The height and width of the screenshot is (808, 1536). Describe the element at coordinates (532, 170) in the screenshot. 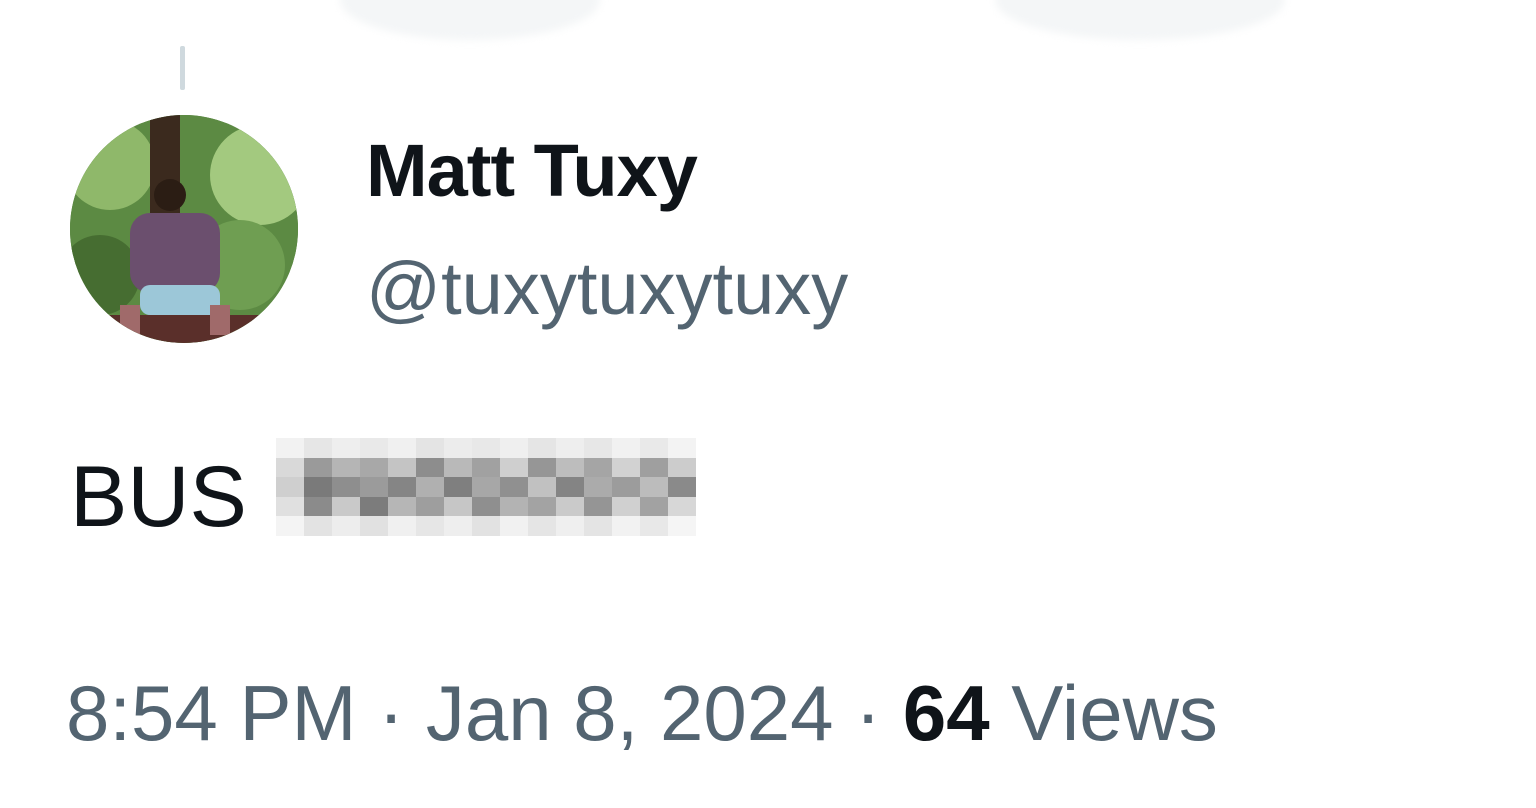

I see `author-display-name: Matt Tuxy` at that location.